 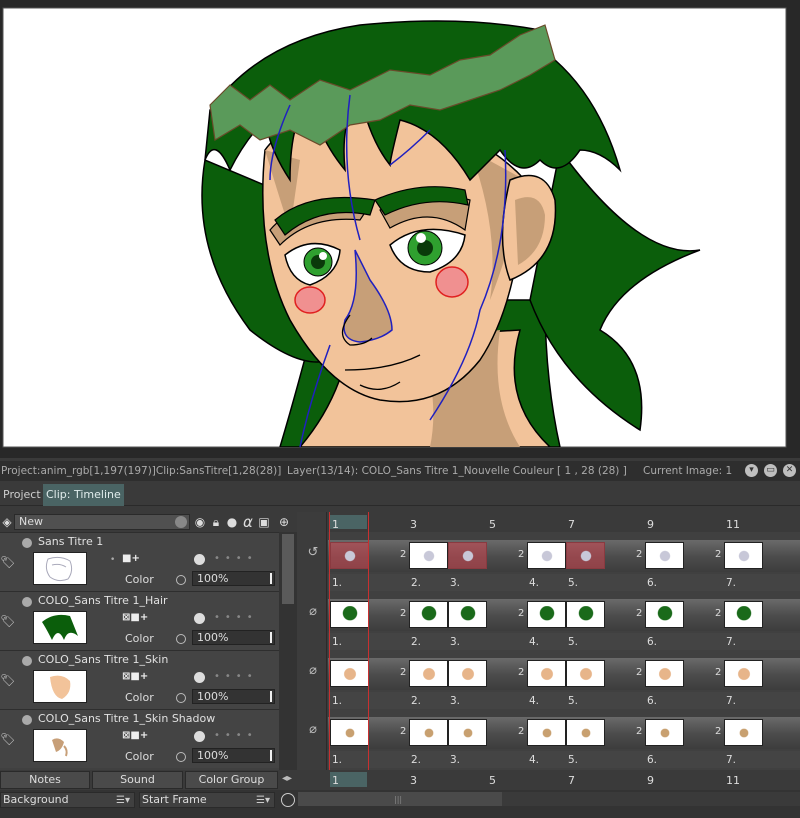 What do you see at coordinates (284, 522) in the screenshot?
I see `zoom-icon: ⊕` at bounding box center [284, 522].